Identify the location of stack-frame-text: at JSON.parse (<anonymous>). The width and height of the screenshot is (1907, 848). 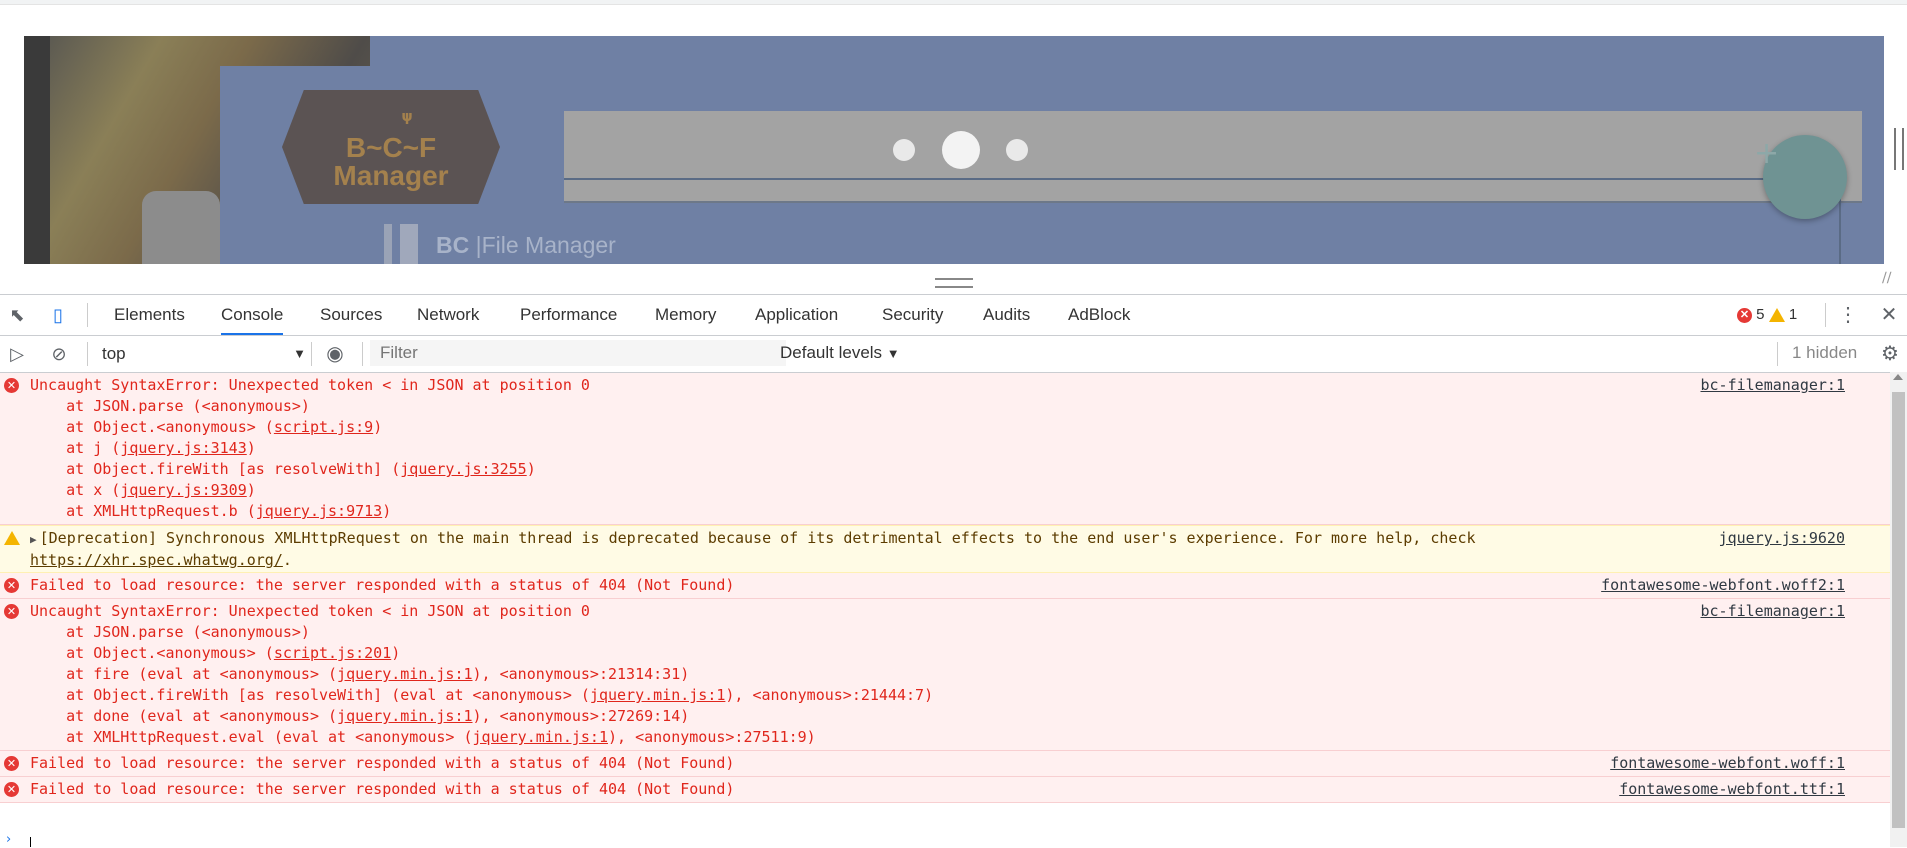
(170, 406).